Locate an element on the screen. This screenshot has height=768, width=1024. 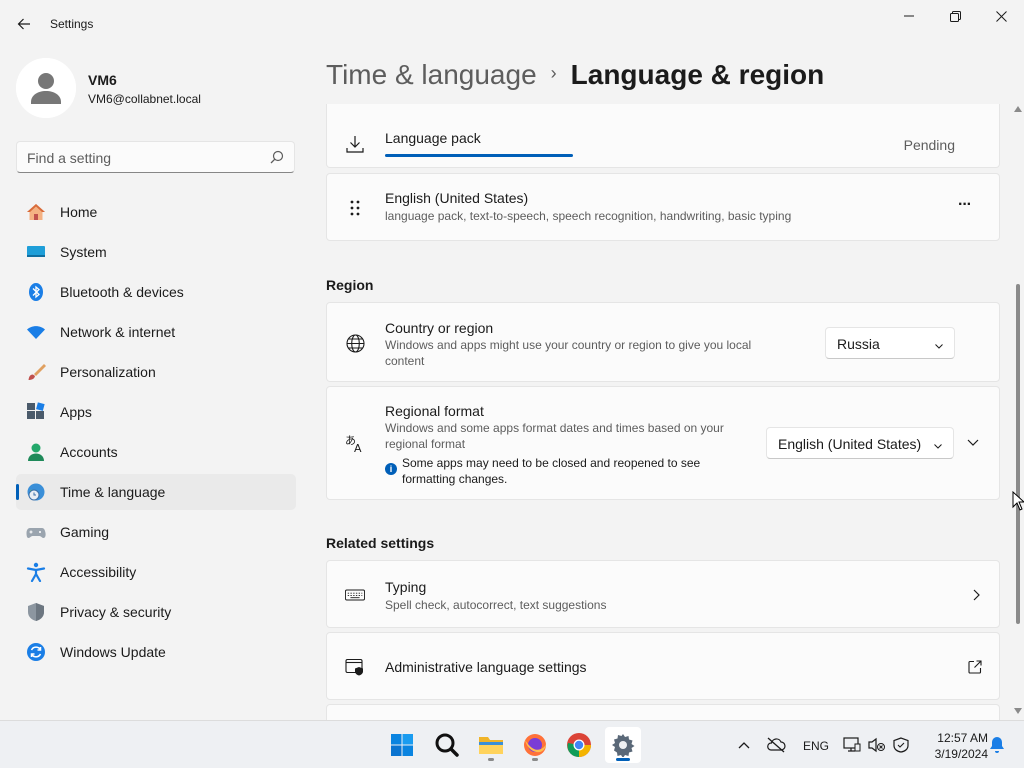
info-icon: i is located at coordinates (391, 469).